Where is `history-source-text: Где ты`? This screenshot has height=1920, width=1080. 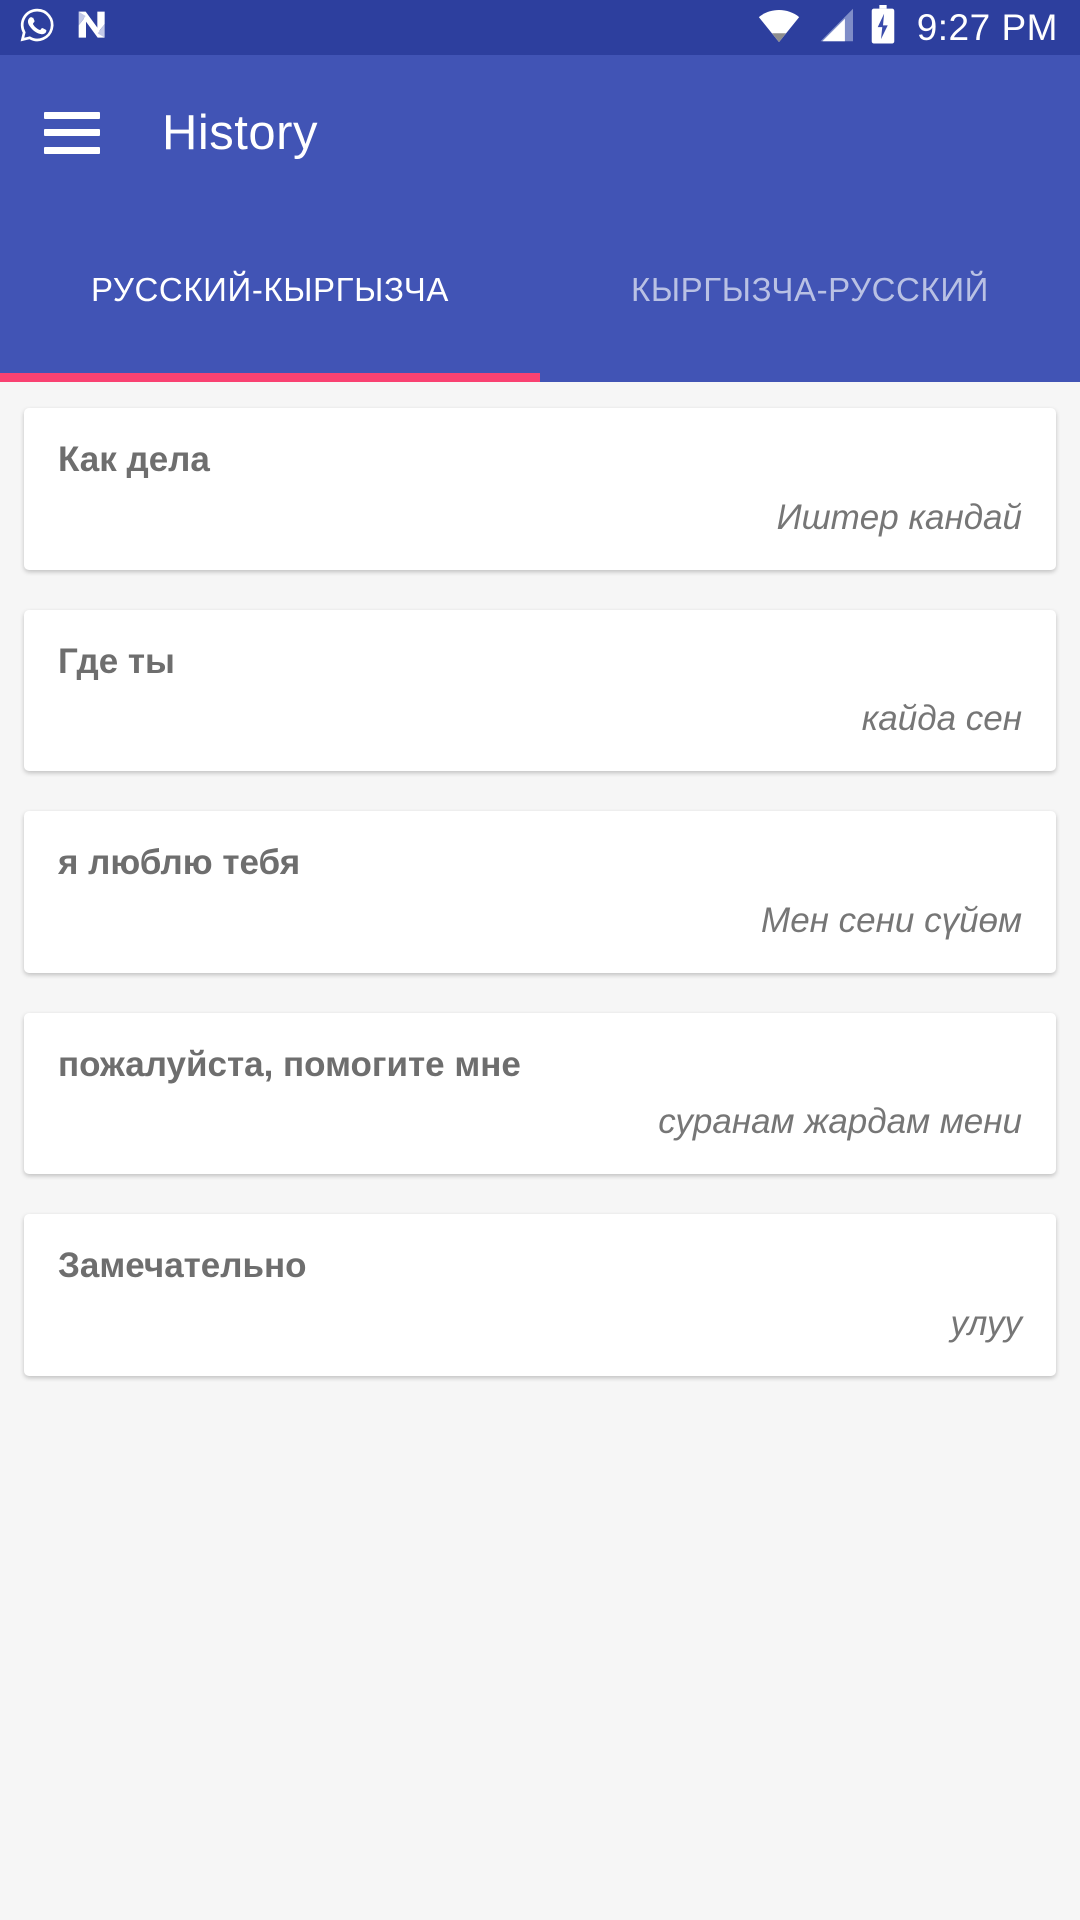
history-source-text: Где ты is located at coordinates (116, 661).